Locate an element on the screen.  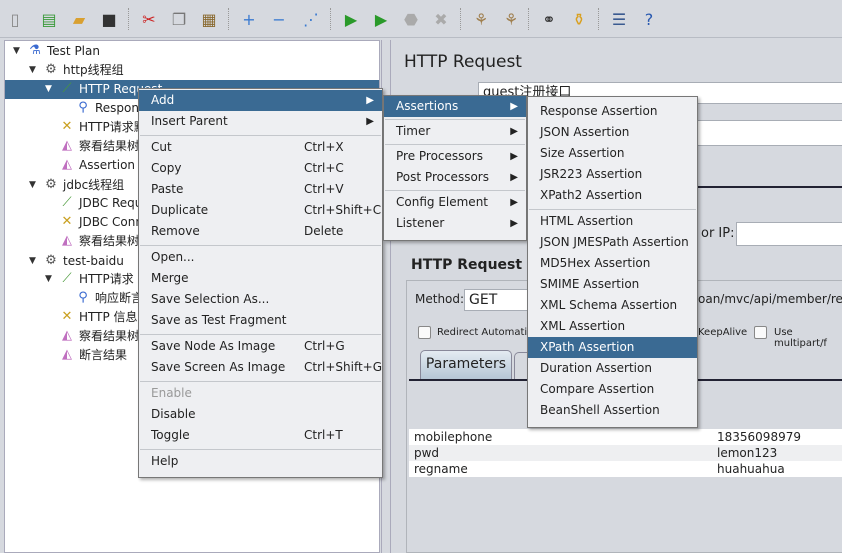
menu-item-label: XML Schema Assertion is located at coordinates (609, 305).